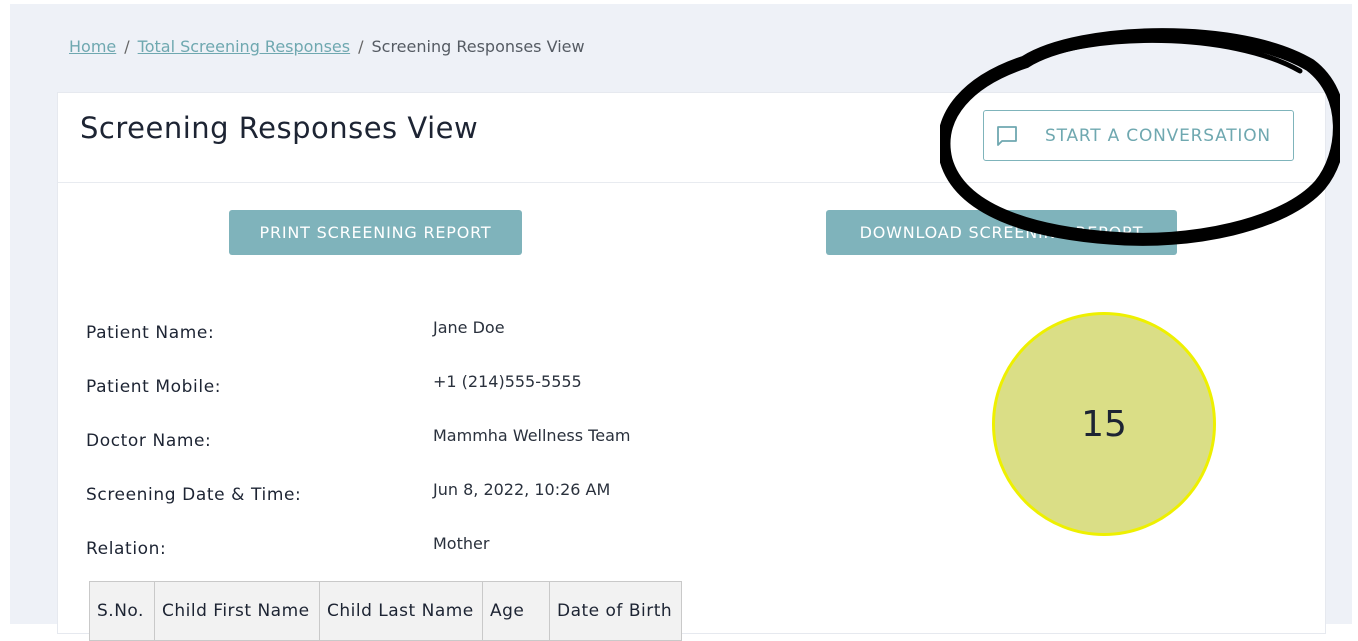 The image size is (1358, 641). I want to click on column-header-child-first-name: Child First Name, so click(237, 611).